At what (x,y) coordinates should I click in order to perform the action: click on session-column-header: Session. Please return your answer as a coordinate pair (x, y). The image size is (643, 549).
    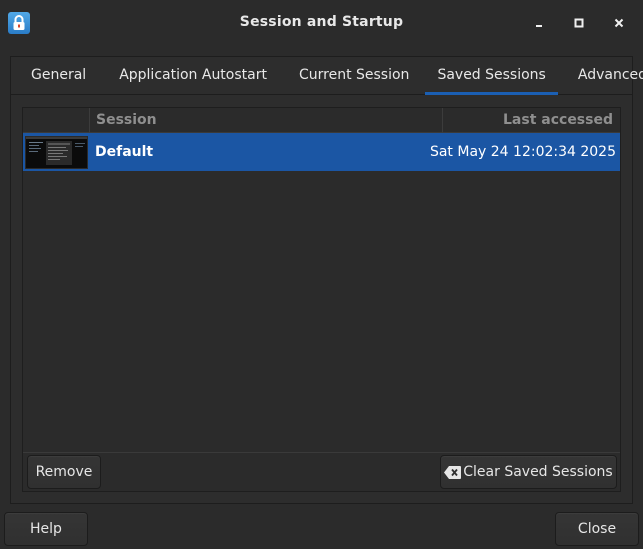
    Looking at the image, I should click on (266, 120).